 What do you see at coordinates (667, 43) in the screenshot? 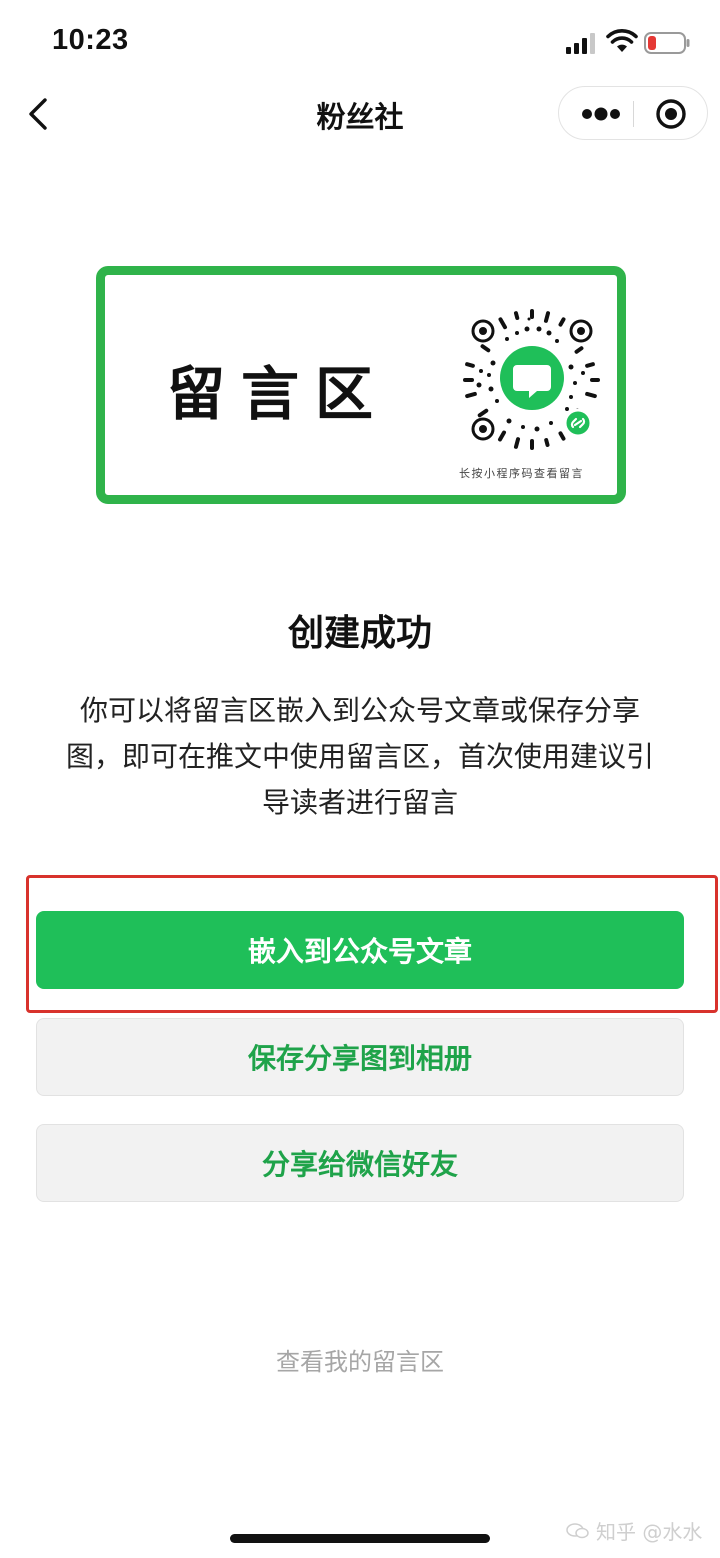
I see `battery-low-icon` at bounding box center [667, 43].